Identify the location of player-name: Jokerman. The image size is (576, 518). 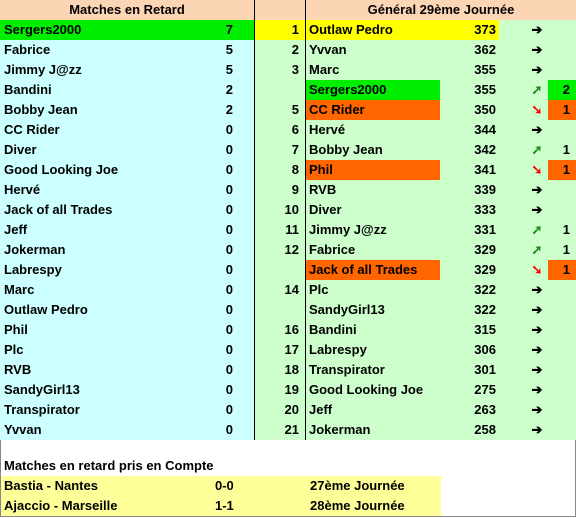
(340, 429).